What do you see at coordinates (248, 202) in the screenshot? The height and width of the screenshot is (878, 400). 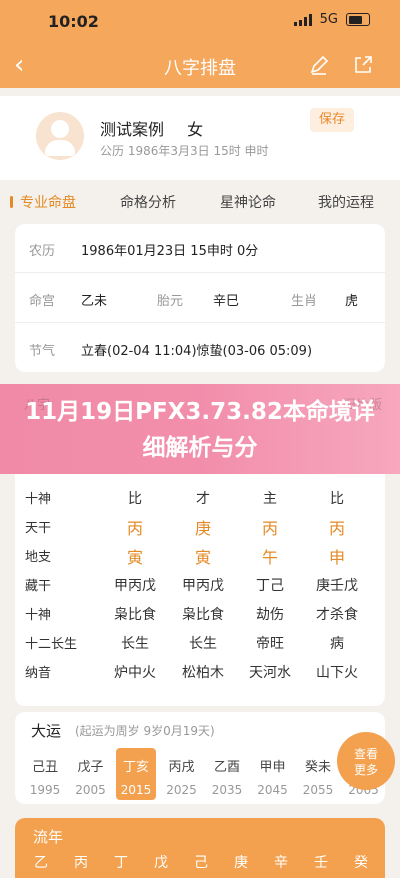 I see `tab-stars: 星神论命` at bounding box center [248, 202].